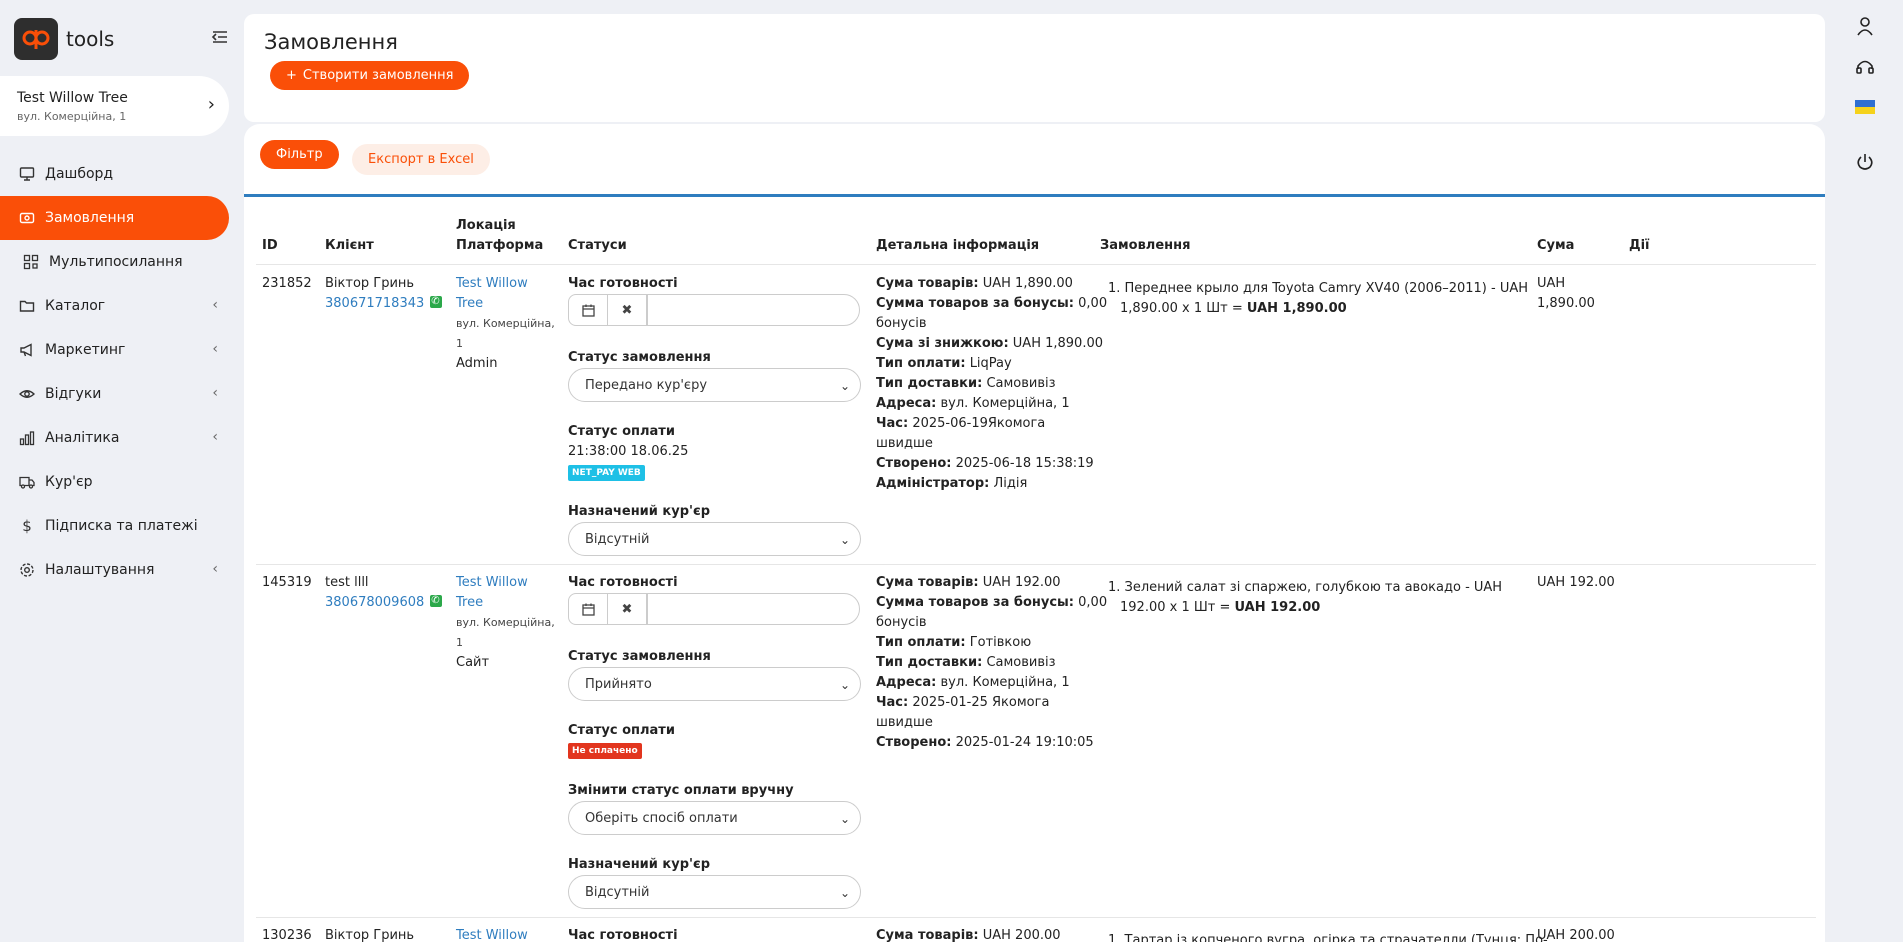 The image size is (1903, 942). What do you see at coordinates (118, 174) in the screenshot?
I see `sidebar-item-dashboard: Дашборд` at bounding box center [118, 174].